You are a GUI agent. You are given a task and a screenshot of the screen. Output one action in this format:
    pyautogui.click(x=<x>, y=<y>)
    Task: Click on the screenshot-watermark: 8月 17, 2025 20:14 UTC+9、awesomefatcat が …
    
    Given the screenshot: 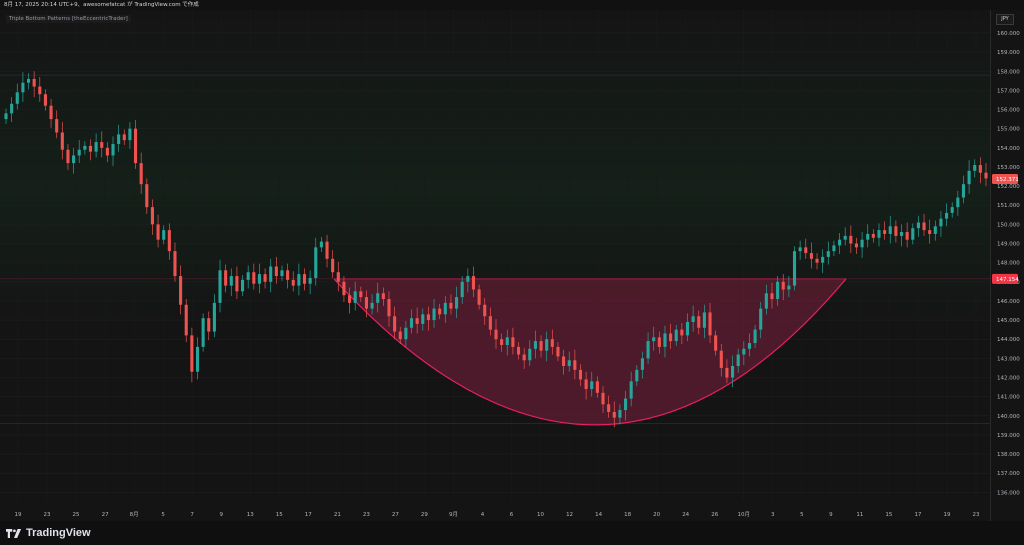 What is the action you would take?
    pyautogui.click(x=512, y=5)
    